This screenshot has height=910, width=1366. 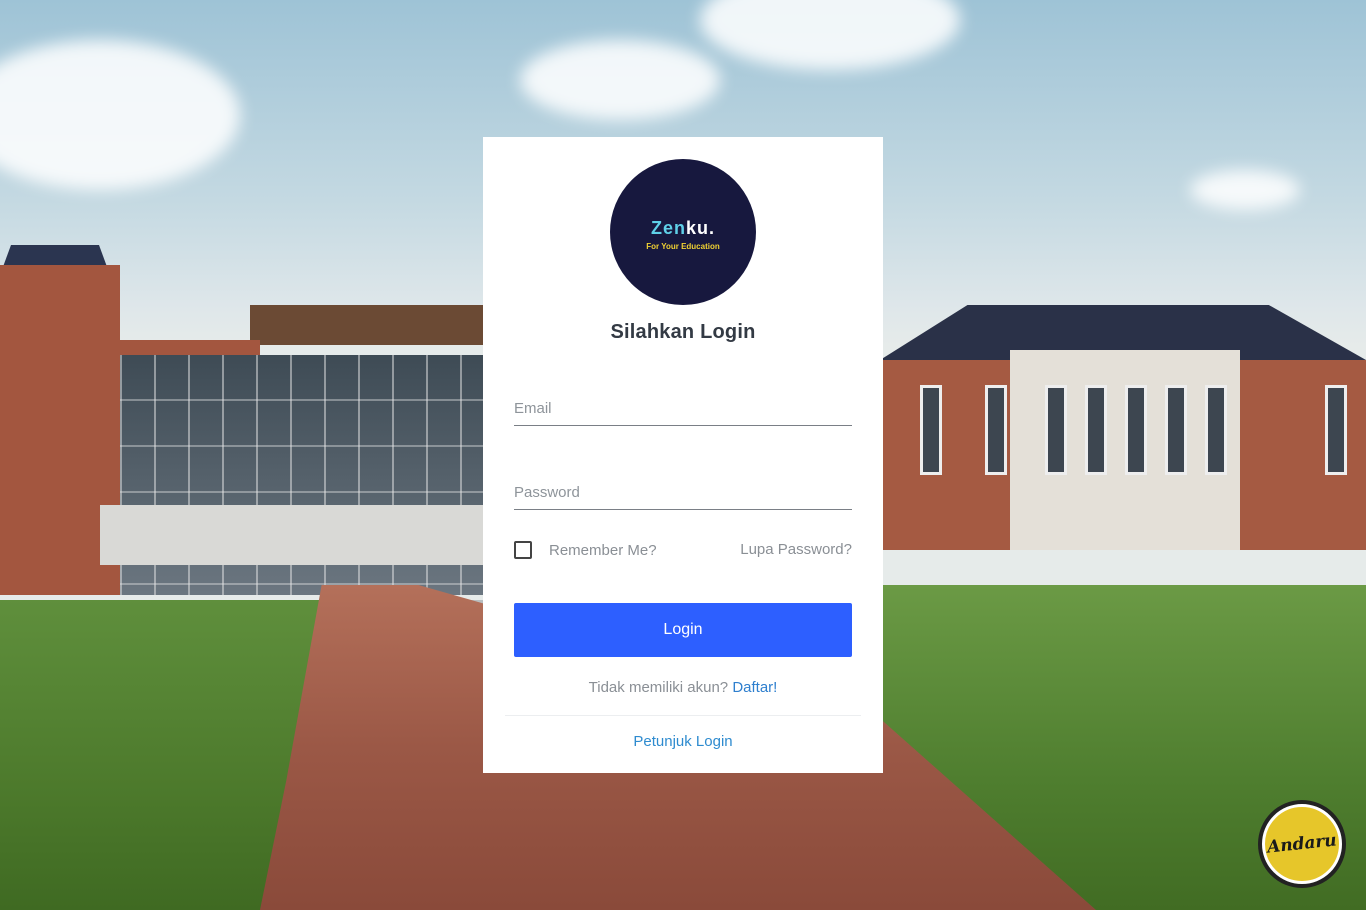 I want to click on remember-me: Remember Me?, so click(x=585, y=550).